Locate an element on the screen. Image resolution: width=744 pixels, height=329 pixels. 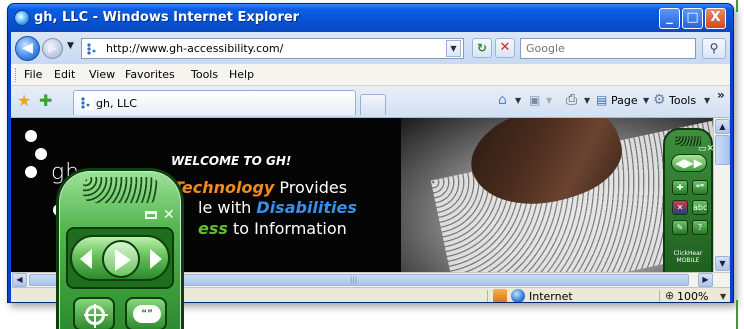
ie-icon is located at coordinates (22, 18).